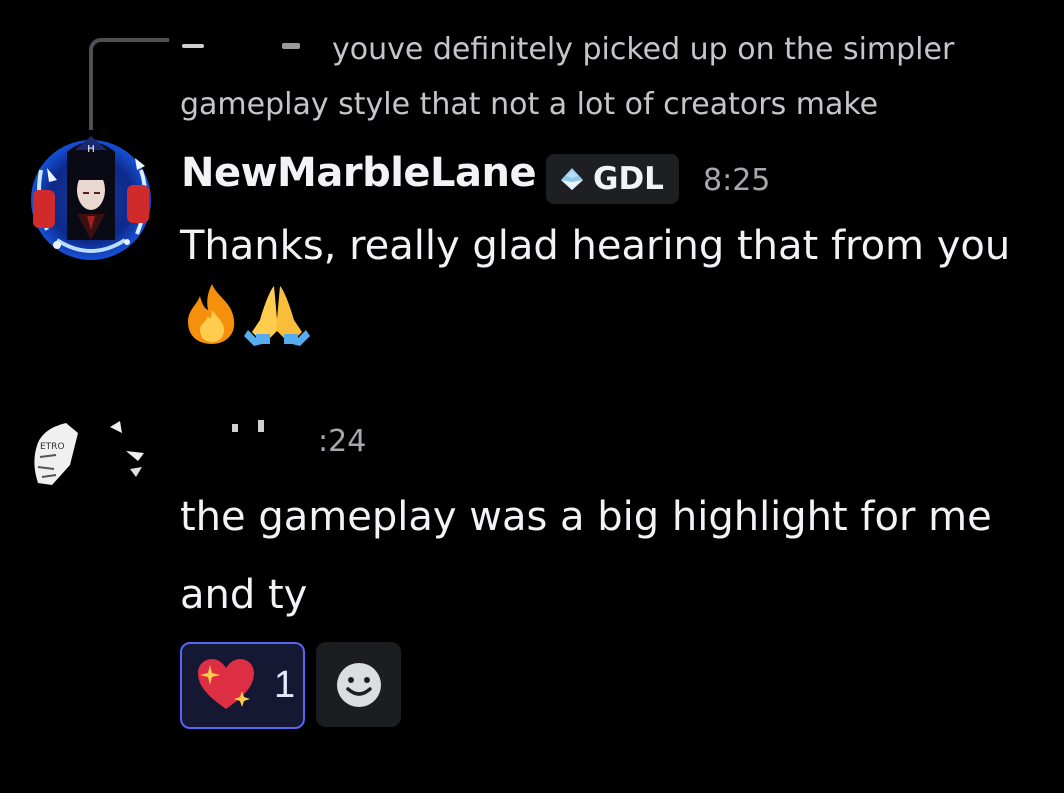 This screenshot has width=1064, height=793. What do you see at coordinates (211, 314) in the screenshot?
I see `fire-emoji` at bounding box center [211, 314].